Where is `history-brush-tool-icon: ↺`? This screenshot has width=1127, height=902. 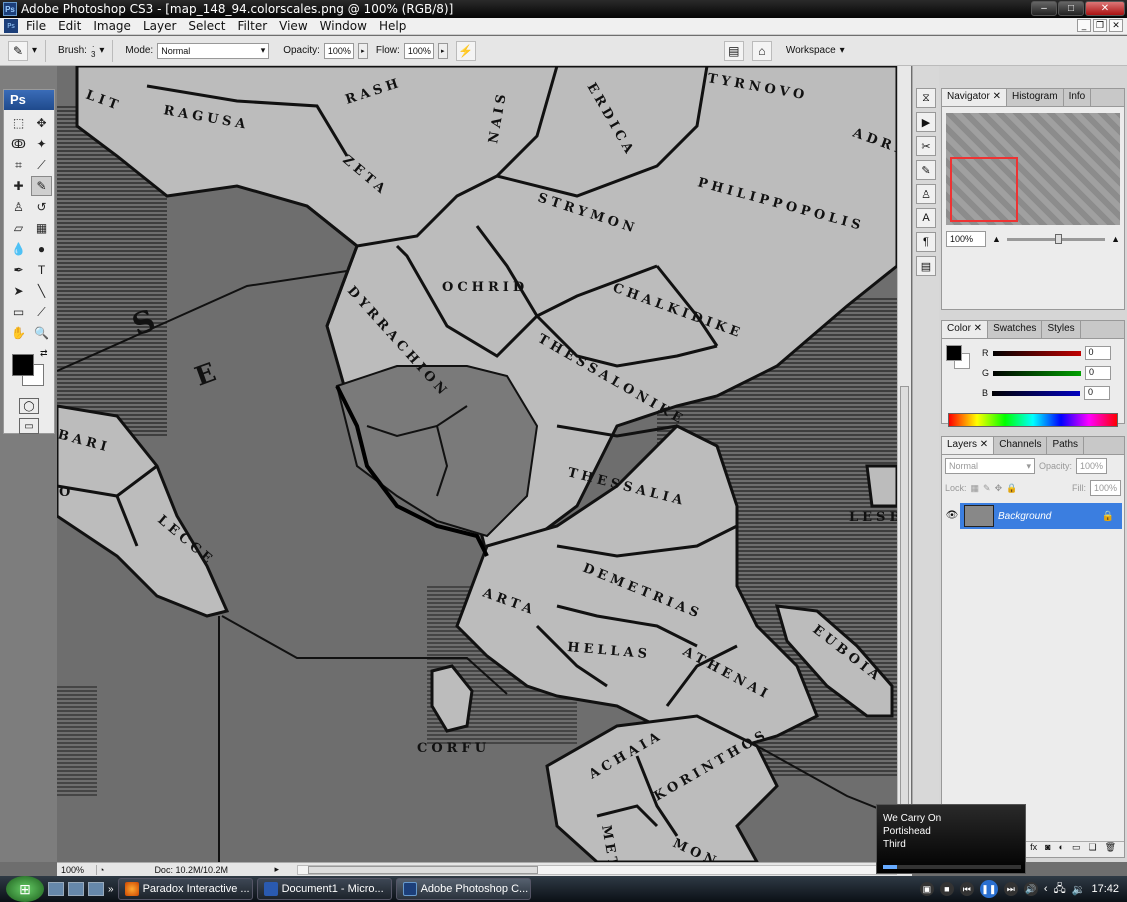
history-brush-tool-icon: ↺ is located at coordinates (41, 207).